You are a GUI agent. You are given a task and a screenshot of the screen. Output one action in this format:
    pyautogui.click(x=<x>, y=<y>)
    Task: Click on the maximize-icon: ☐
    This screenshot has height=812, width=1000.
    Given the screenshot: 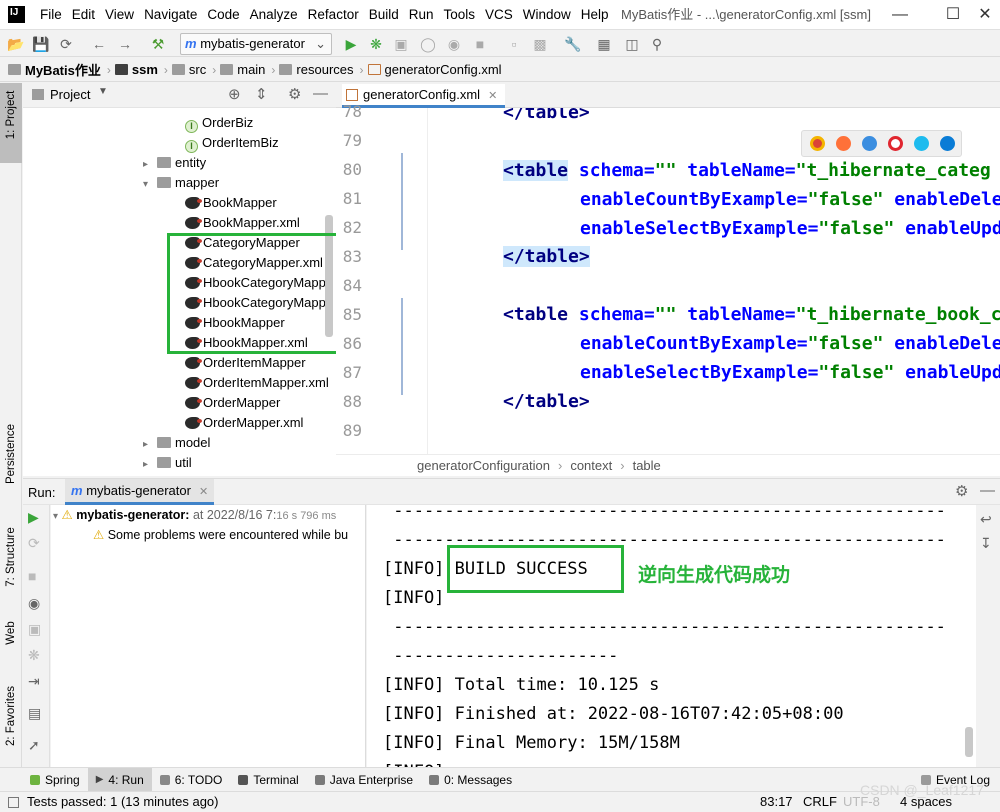 What is the action you would take?
    pyautogui.click(x=953, y=15)
    